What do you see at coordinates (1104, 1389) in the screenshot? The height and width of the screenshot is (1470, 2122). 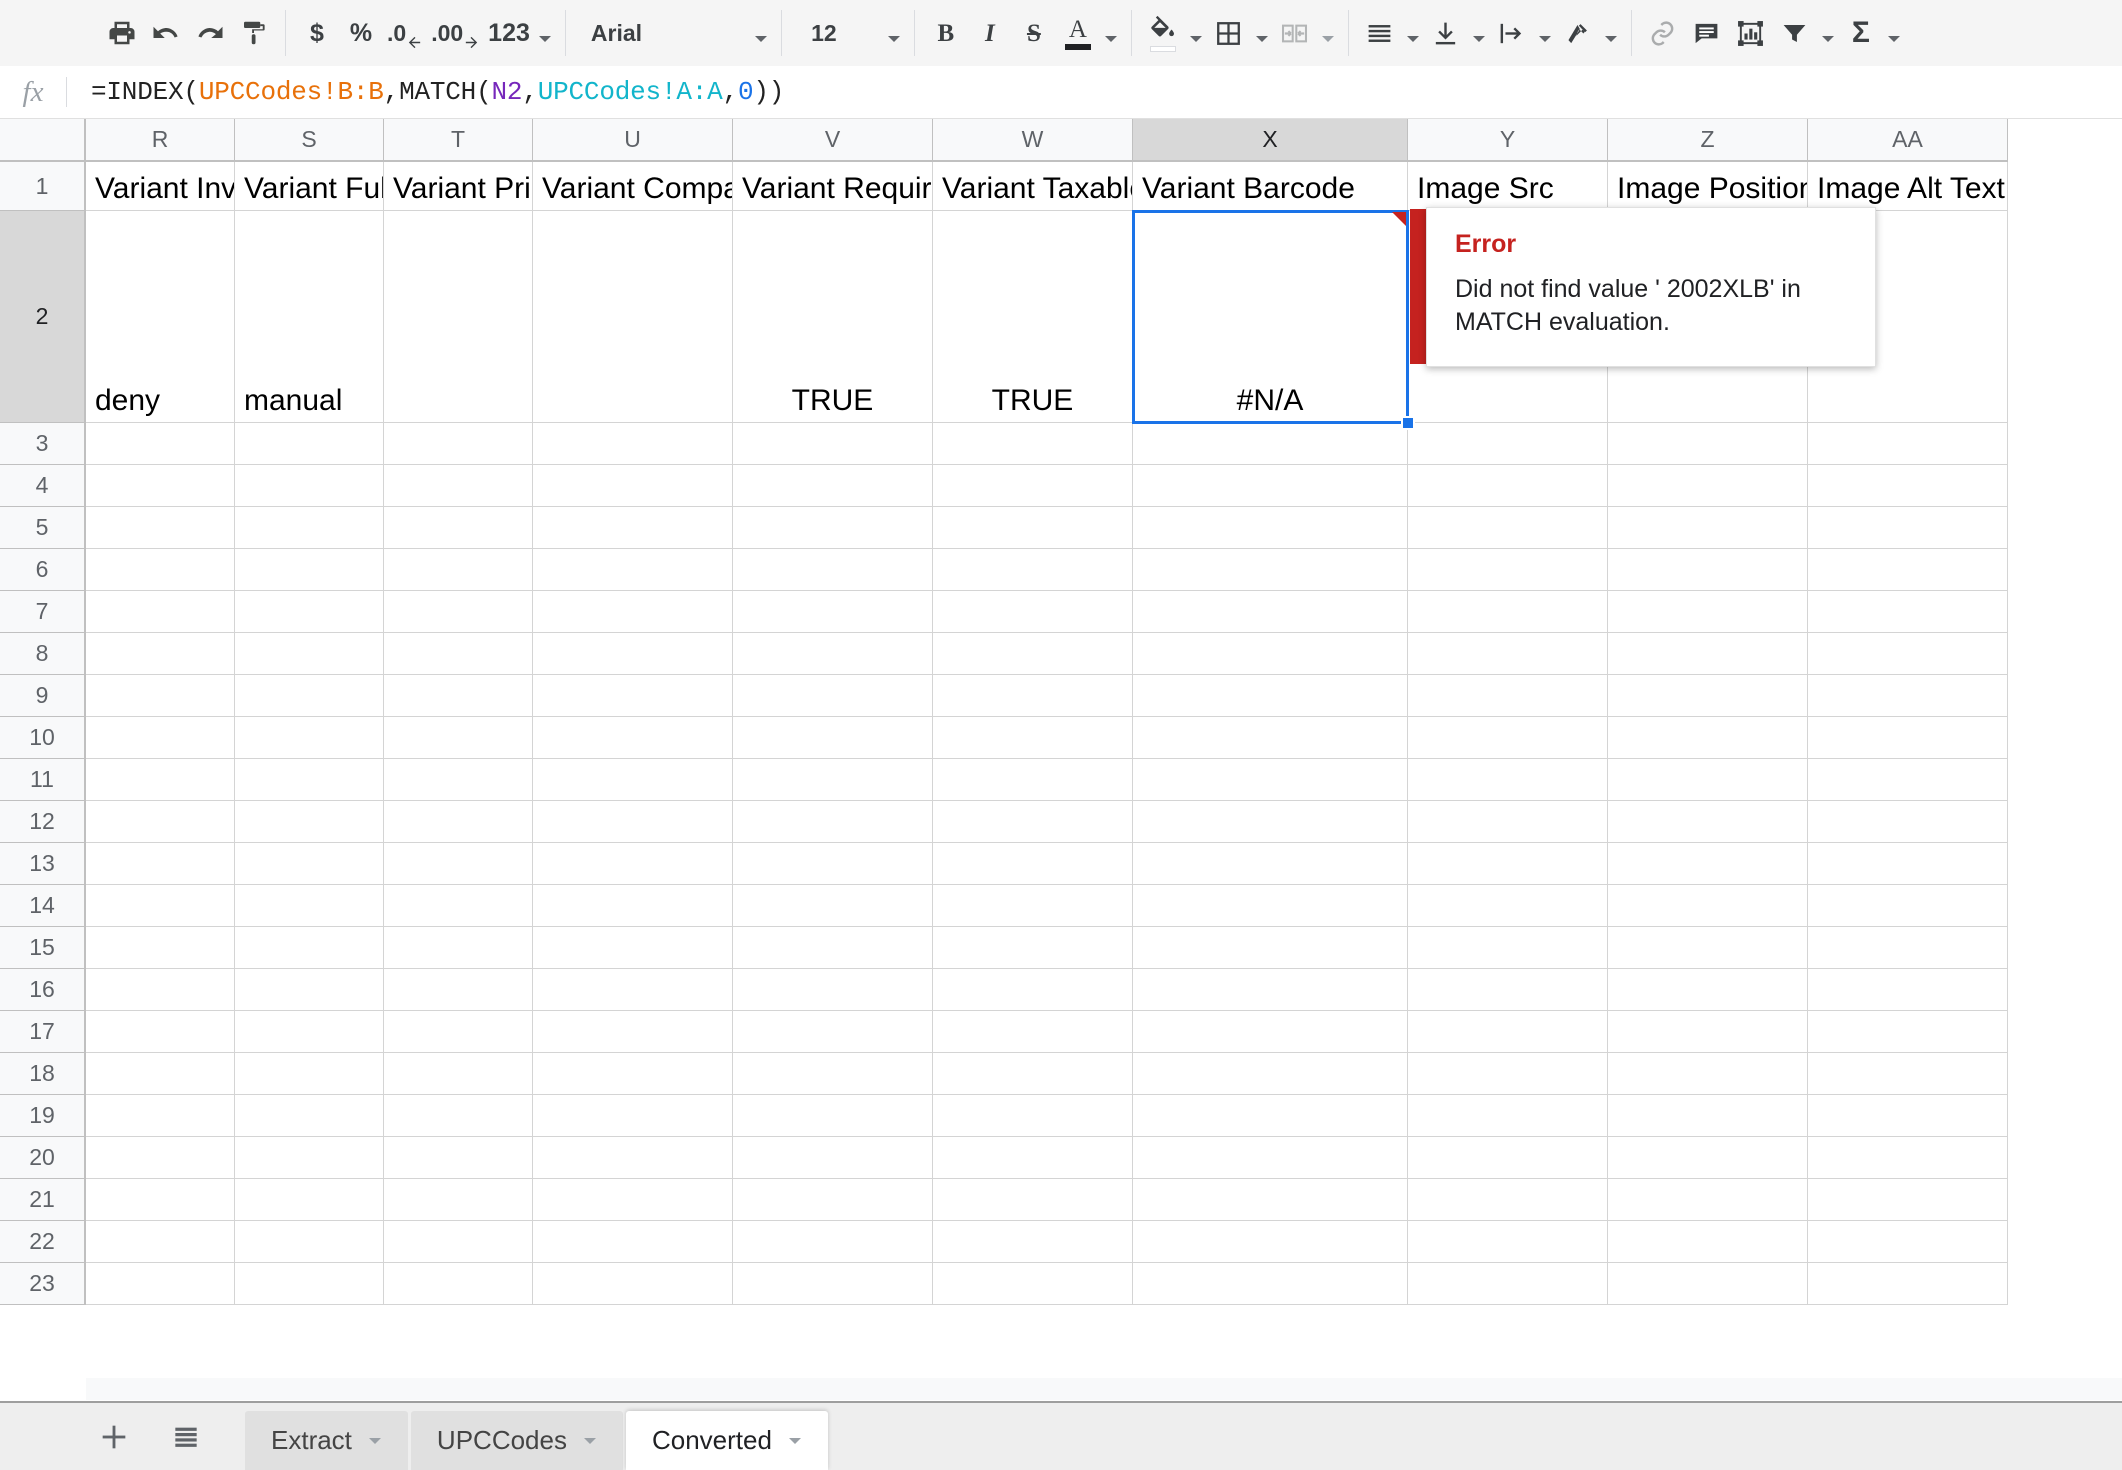 I see `horizontal-scrollbar-track` at bounding box center [1104, 1389].